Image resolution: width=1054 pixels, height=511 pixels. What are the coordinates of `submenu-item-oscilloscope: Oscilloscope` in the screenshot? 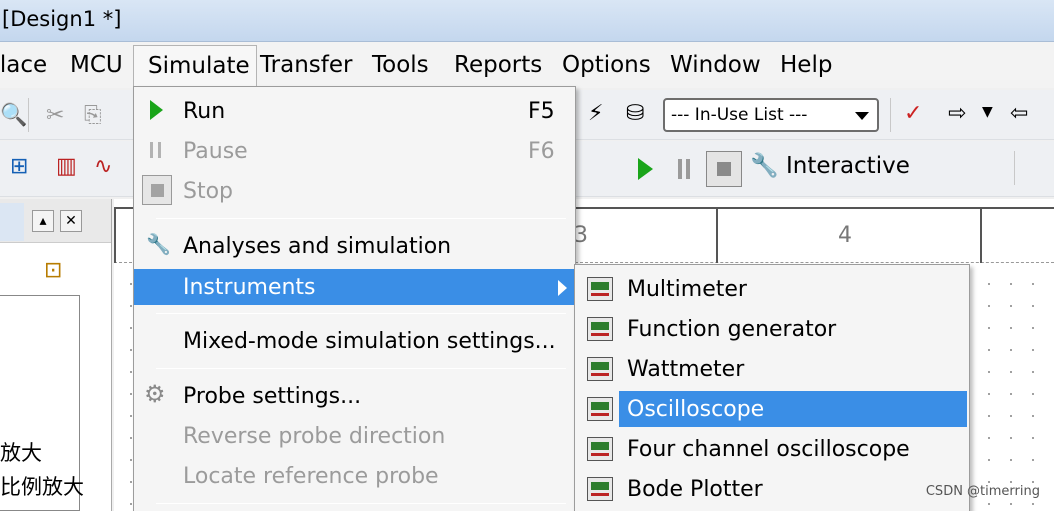 It's located at (793, 409).